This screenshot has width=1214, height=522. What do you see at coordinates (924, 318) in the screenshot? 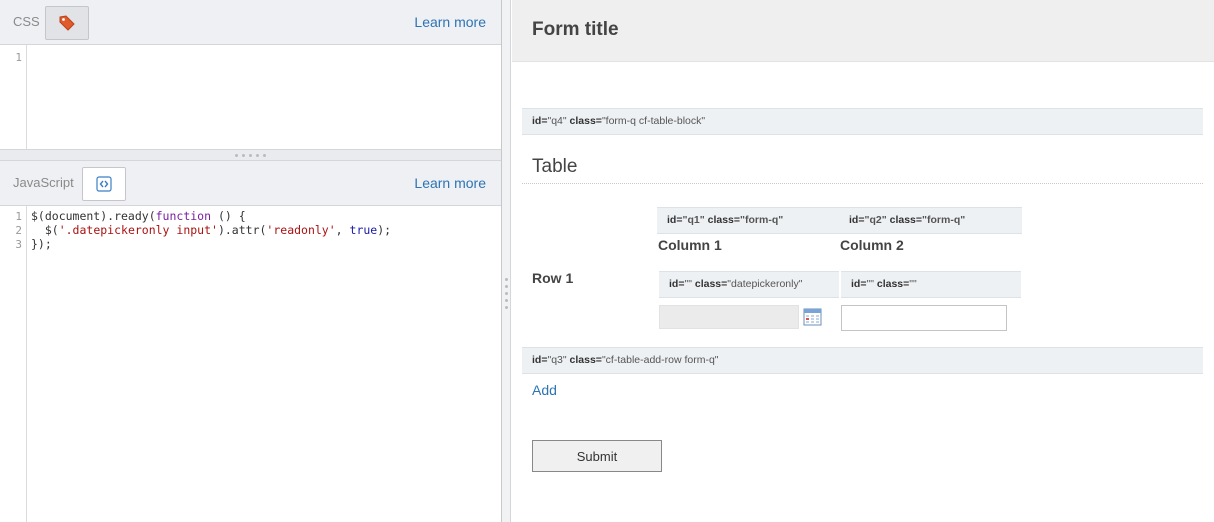
I see `column-2-text-input` at bounding box center [924, 318].